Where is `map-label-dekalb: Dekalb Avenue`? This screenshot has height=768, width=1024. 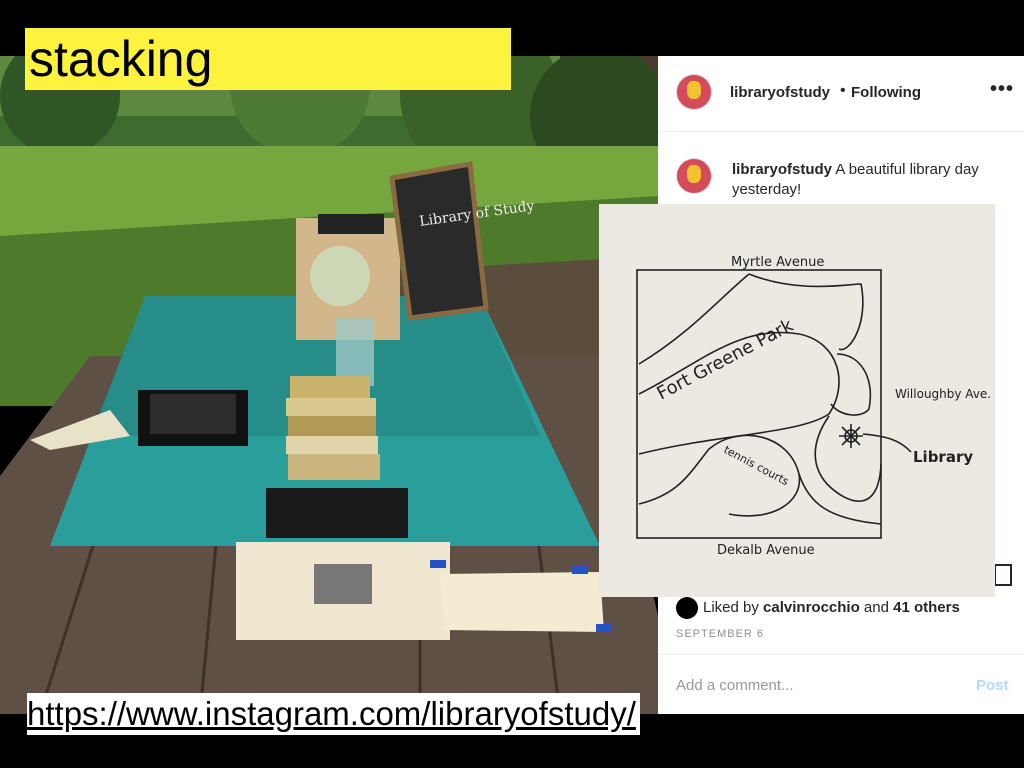 map-label-dekalb: Dekalb Avenue is located at coordinates (766, 550).